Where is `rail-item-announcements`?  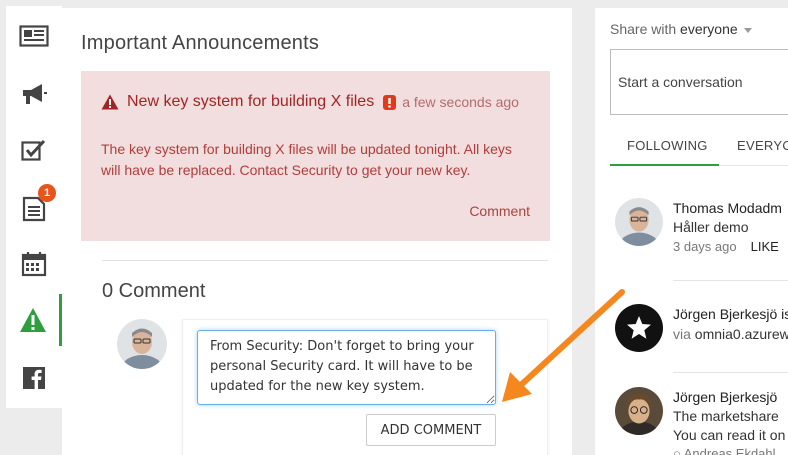 rail-item-announcements is located at coordinates (34, 94).